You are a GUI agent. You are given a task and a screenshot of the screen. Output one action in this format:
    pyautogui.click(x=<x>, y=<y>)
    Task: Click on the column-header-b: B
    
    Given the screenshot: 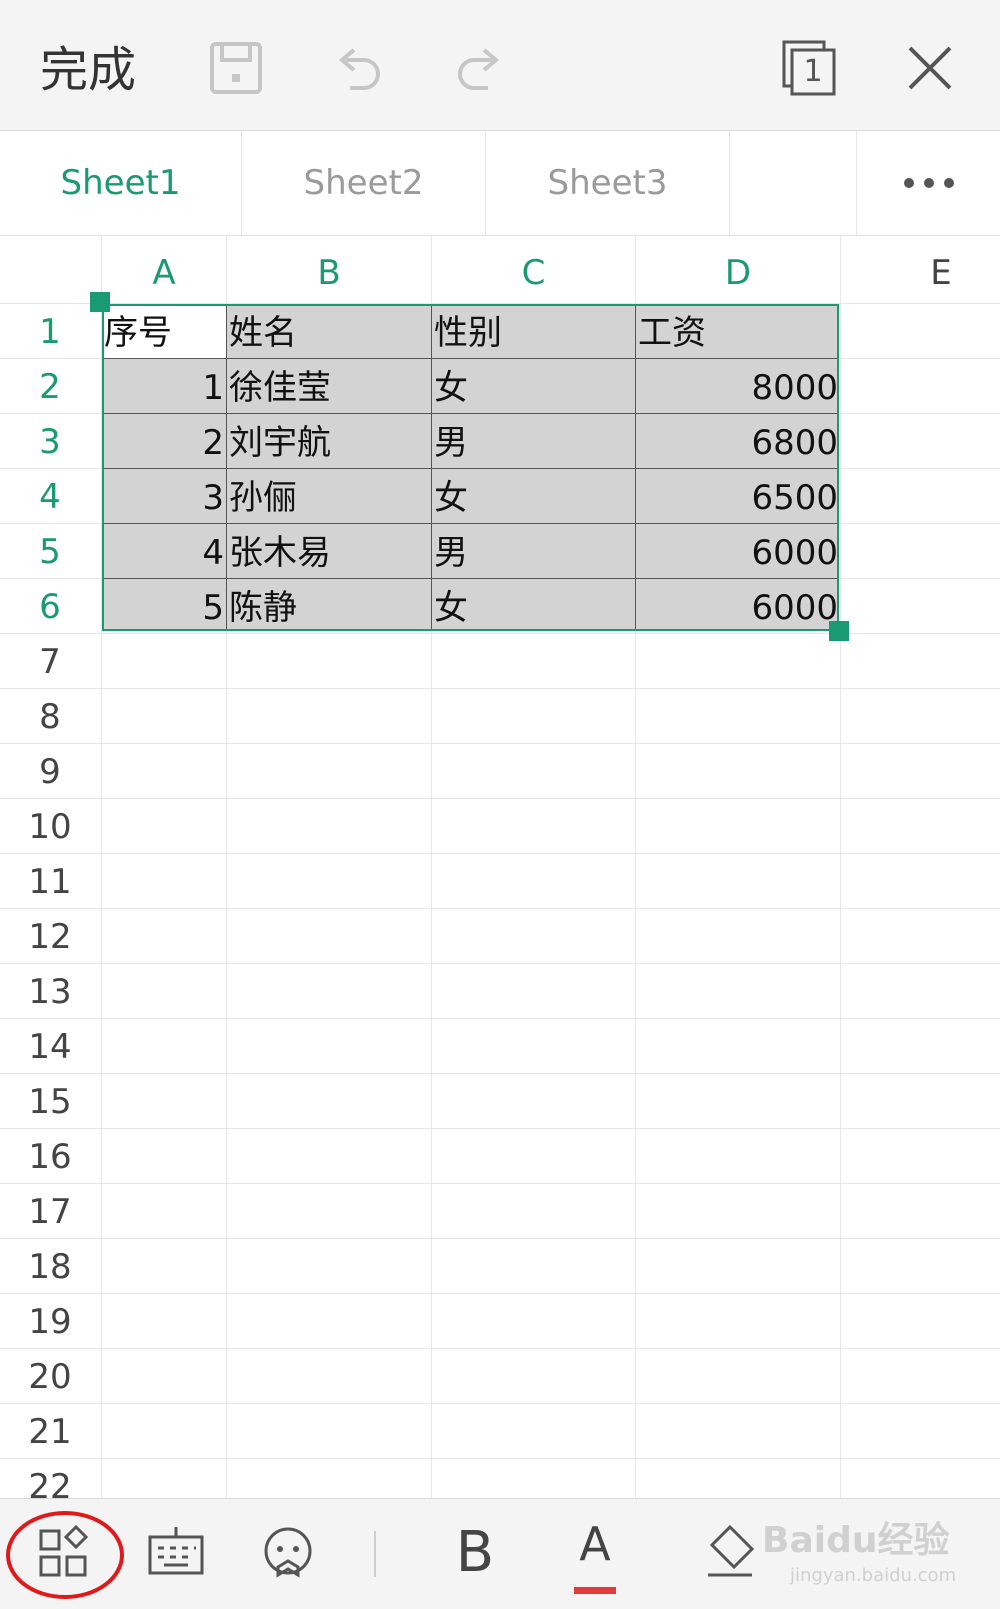 What is the action you would take?
    pyautogui.click(x=329, y=273)
    